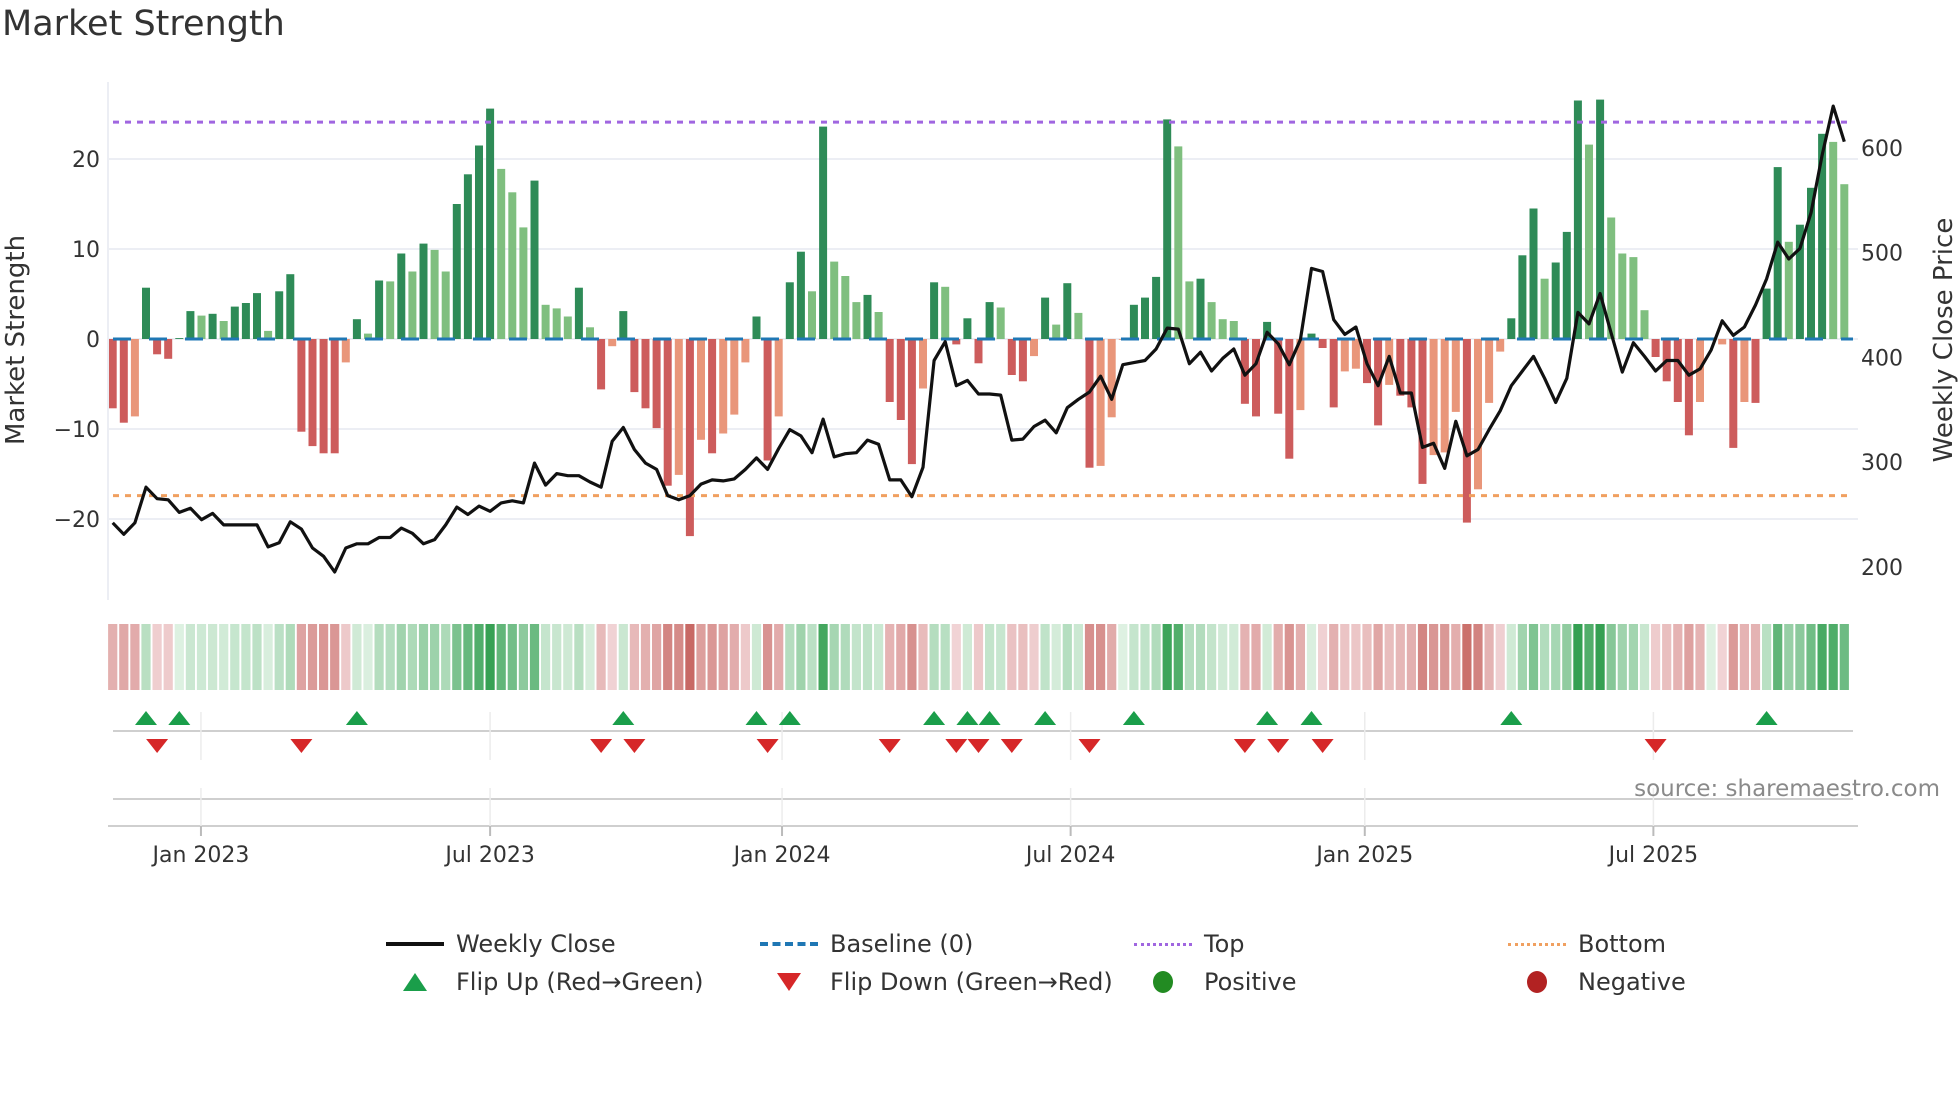 The image size is (1960, 1102). What do you see at coordinates (789, 982) in the screenshot?
I see `triangle-down-icon` at bounding box center [789, 982].